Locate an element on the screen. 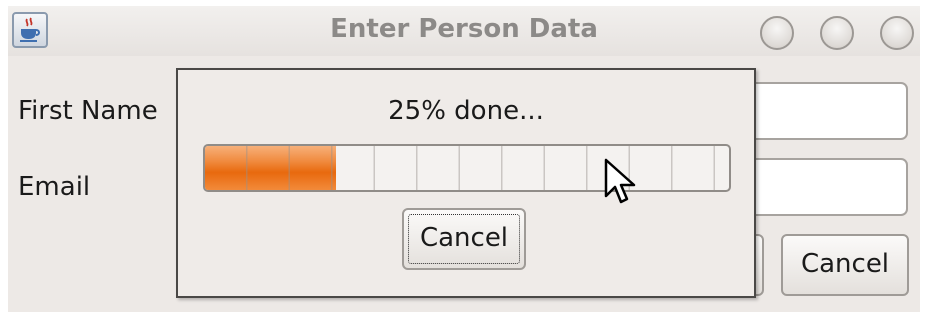 This screenshot has height=316, width=928. focus-ring is located at coordinates (464, 239).